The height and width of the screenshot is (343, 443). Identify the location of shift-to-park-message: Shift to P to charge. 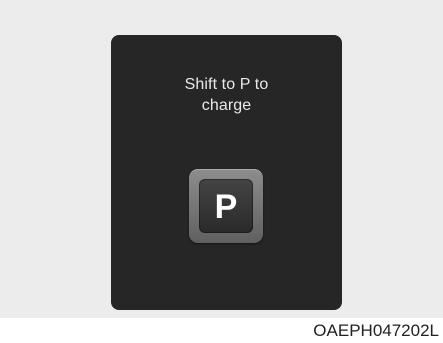
(226, 95).